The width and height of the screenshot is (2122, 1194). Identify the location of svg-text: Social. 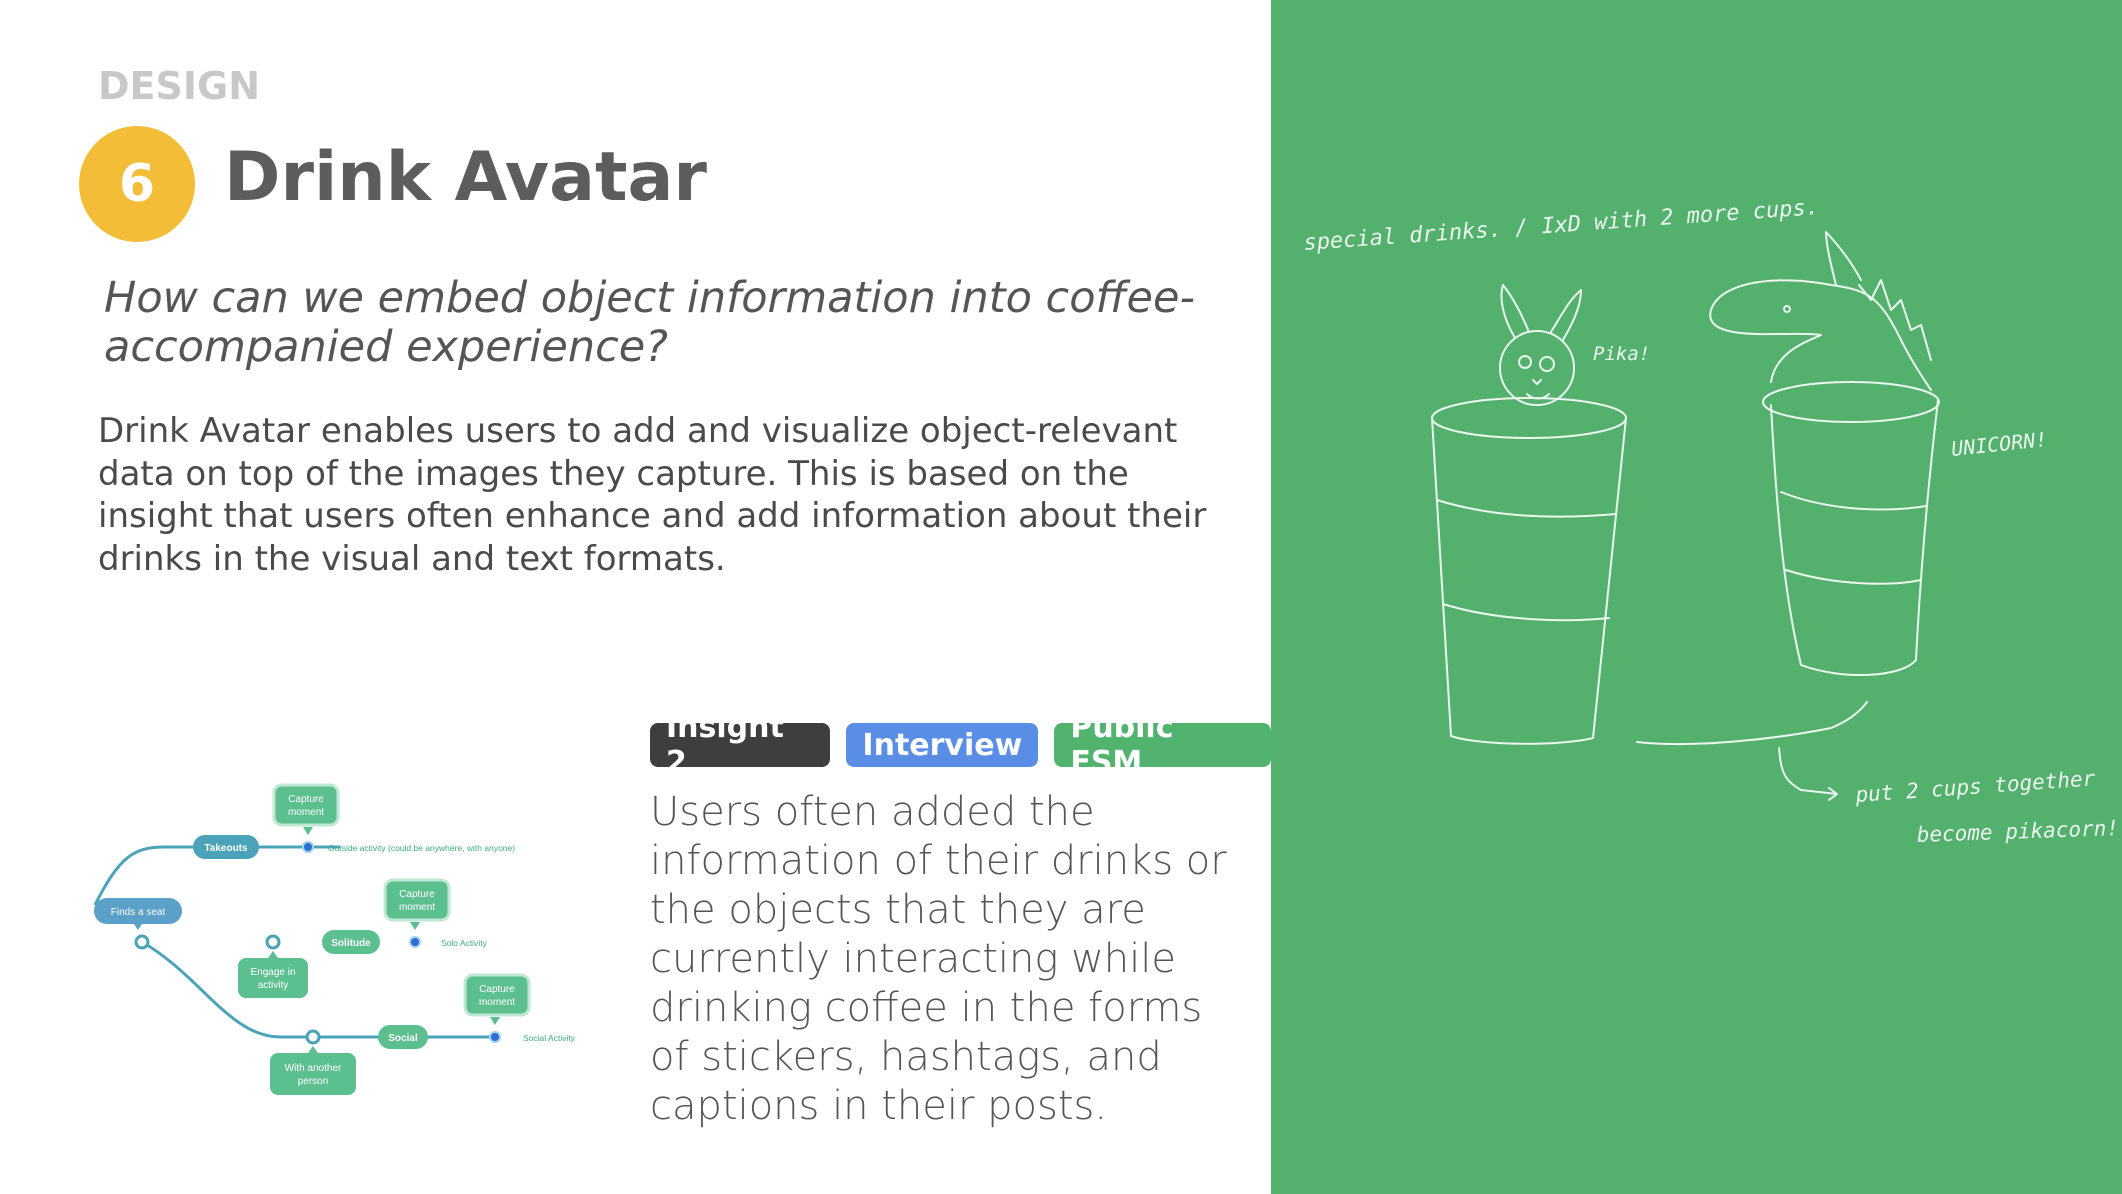
(403, 1038).